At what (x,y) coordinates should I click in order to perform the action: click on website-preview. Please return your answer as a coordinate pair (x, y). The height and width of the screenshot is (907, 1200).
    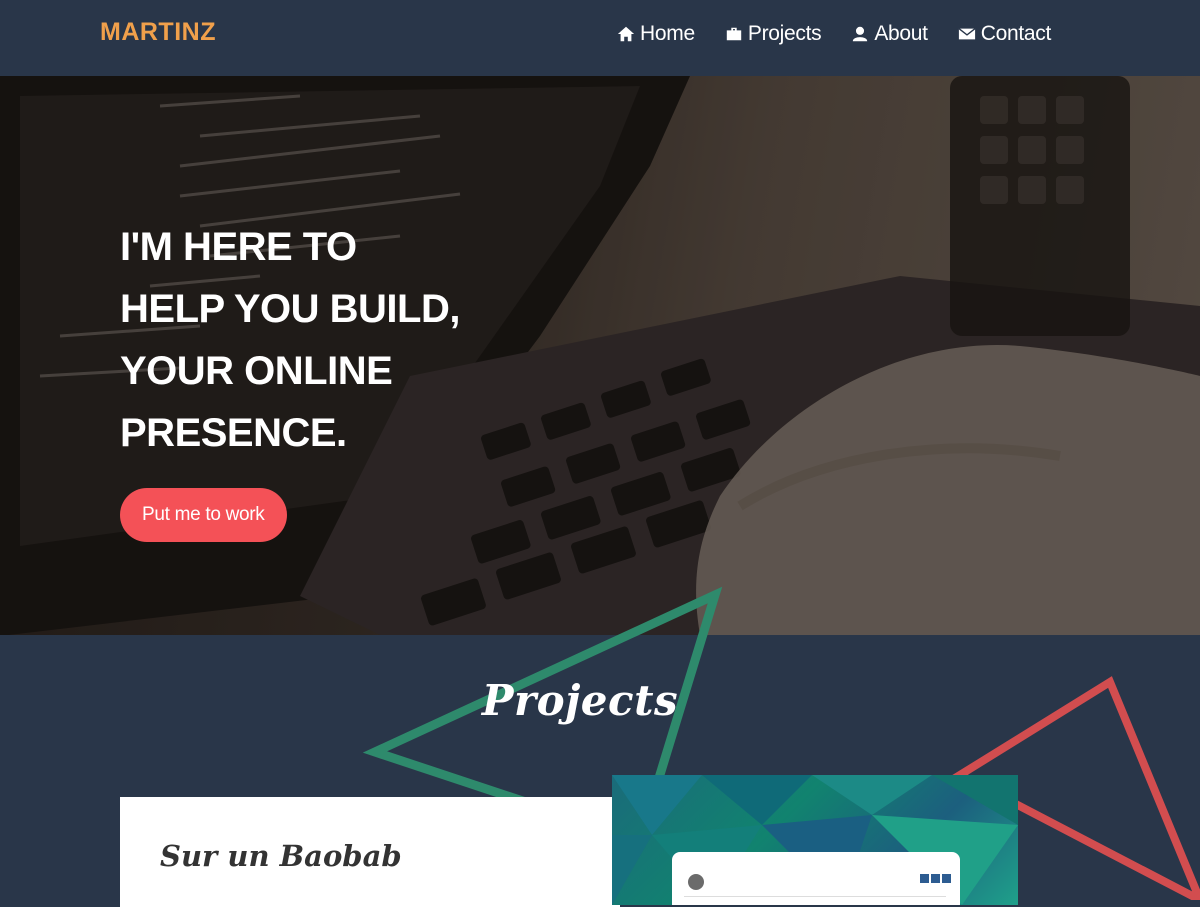
    Looking at the image, I should click on (816, 878).